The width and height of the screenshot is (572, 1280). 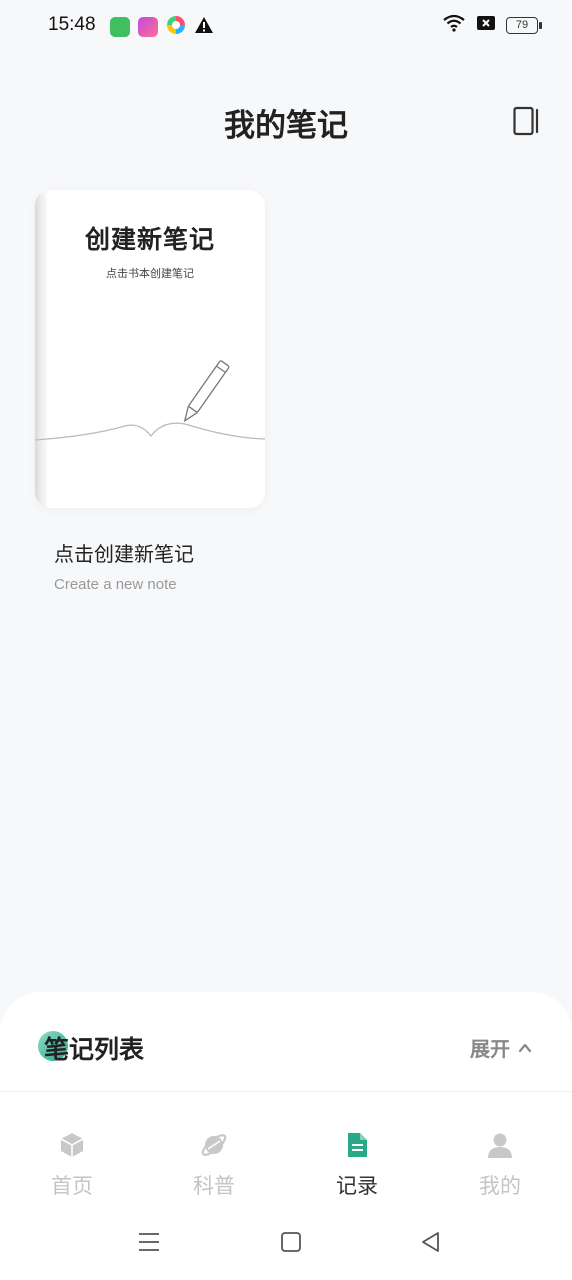 I want to click on person-icon, so click(x=500, y=1145).